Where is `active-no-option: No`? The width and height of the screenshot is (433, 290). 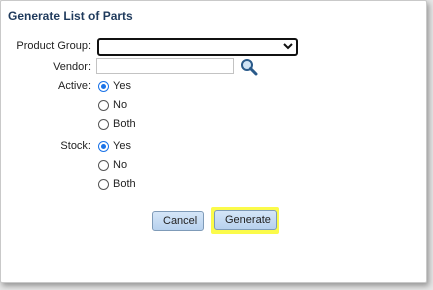
active-no-option: No is located at coordinates (112, 105).